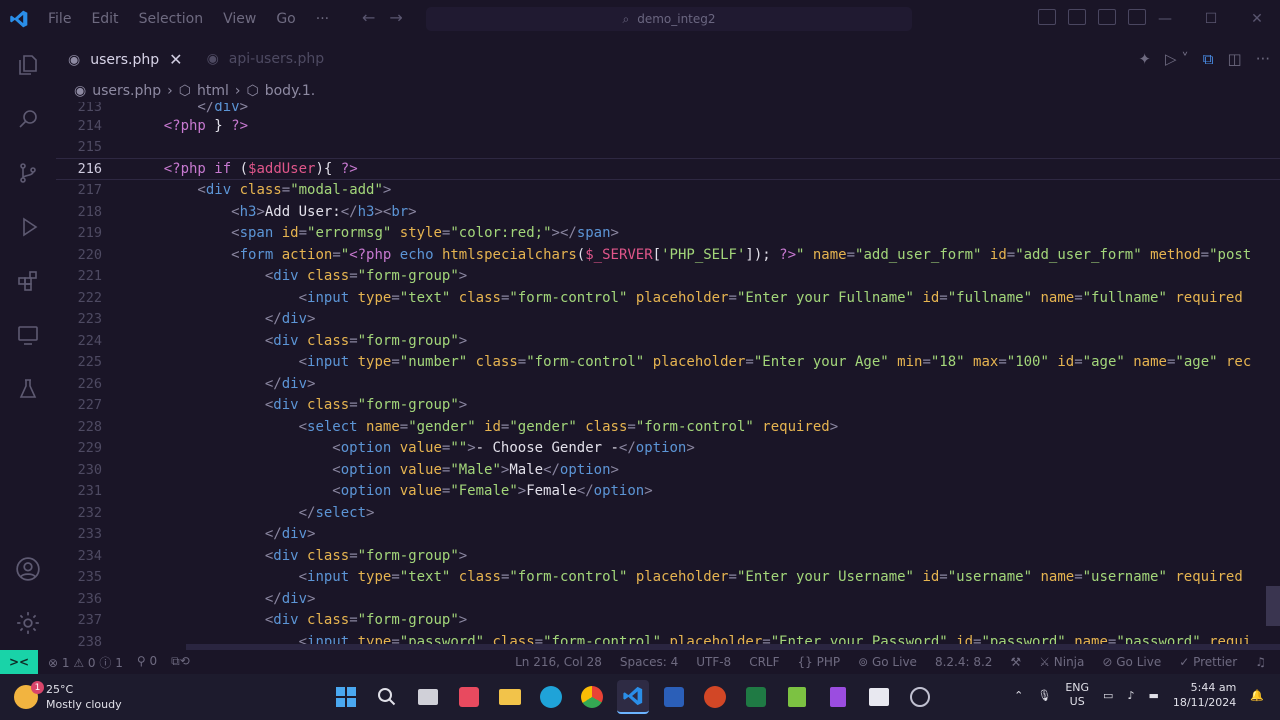 This screenshot has width=1280, height=720. What do you see at coordinates (387, 697) in the screenshot?
I see `taskbar-search-icon` at bounding box center [387, 697].